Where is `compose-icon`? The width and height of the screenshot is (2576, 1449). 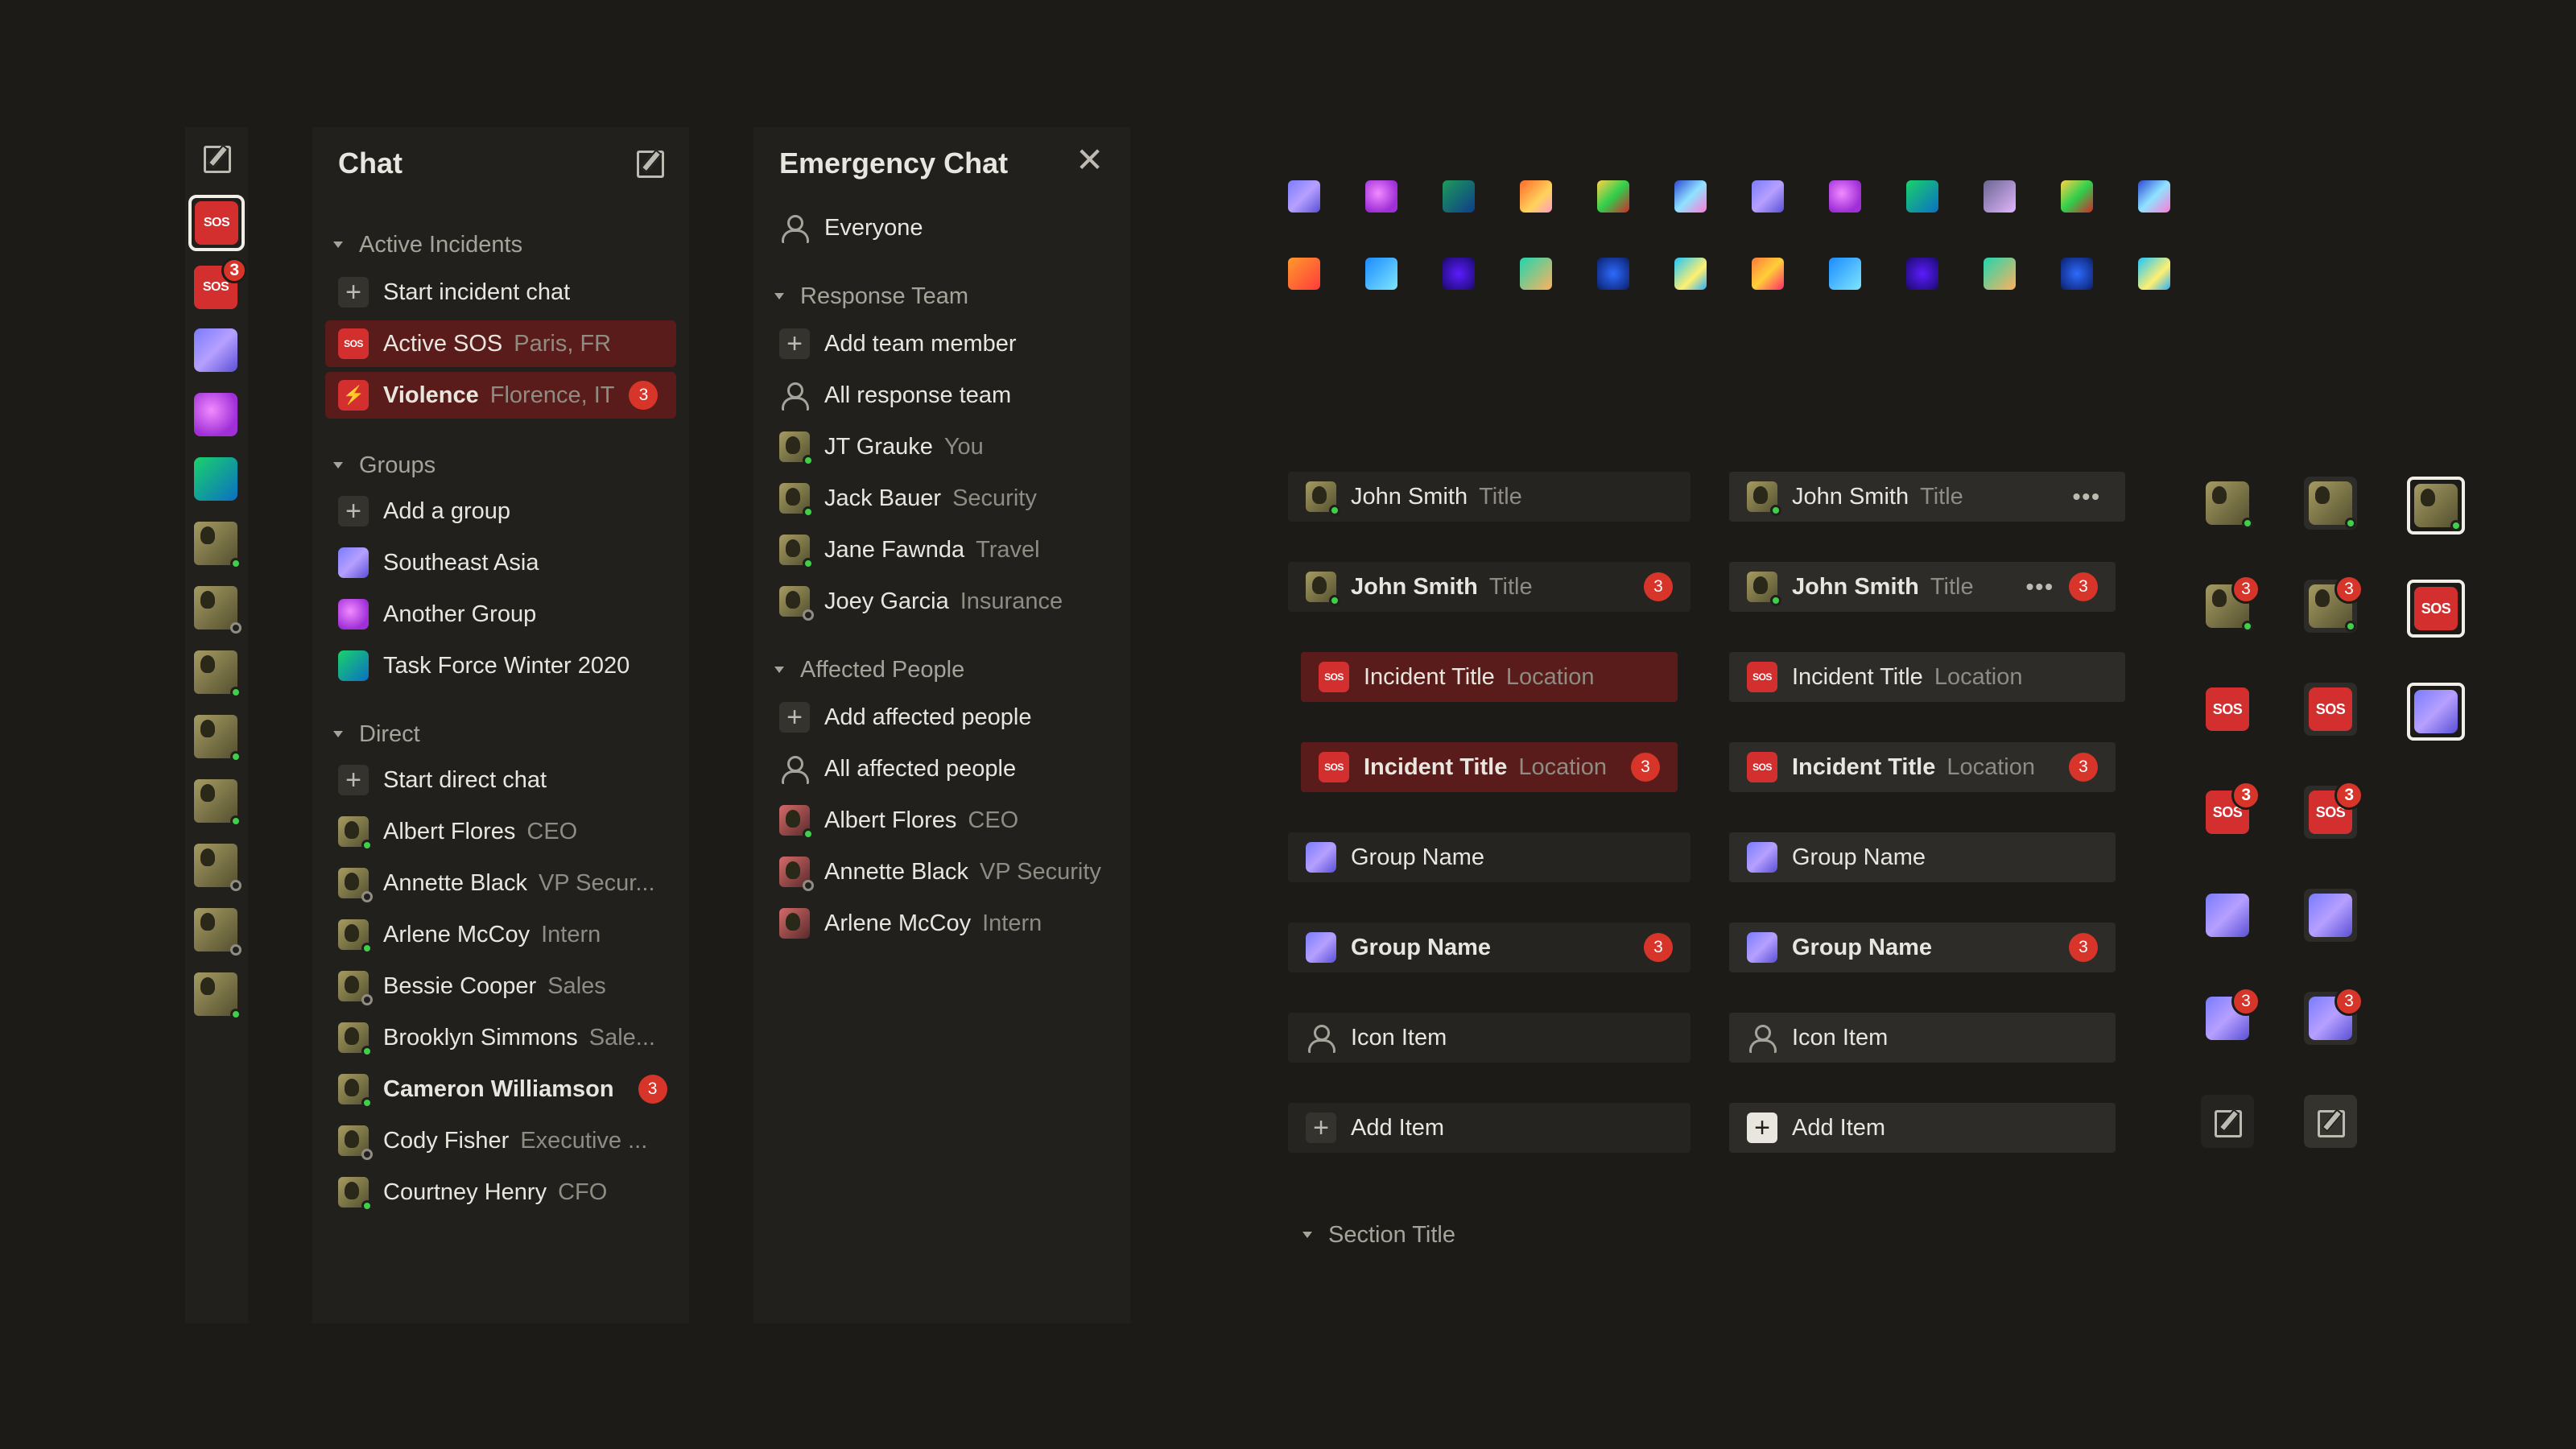
compose-icon is located at coordinates (216, 157).